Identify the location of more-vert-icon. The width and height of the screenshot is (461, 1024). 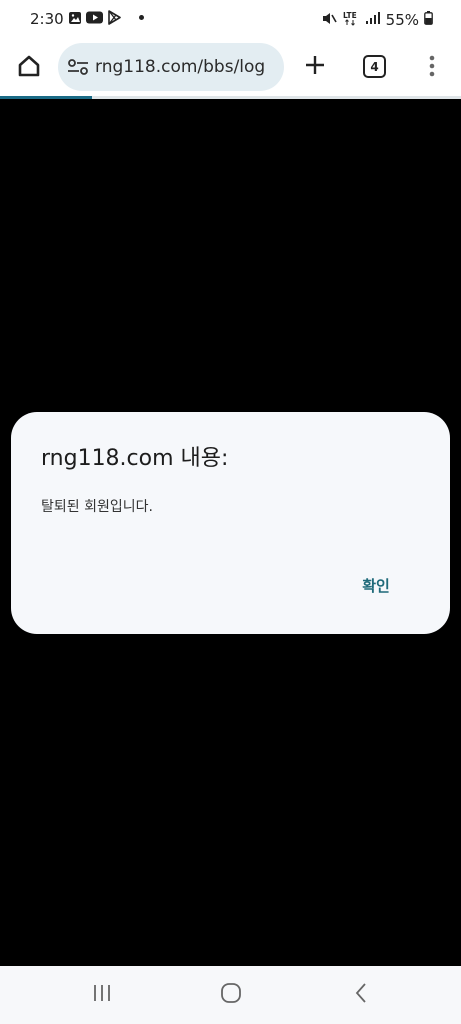
(432, 68).